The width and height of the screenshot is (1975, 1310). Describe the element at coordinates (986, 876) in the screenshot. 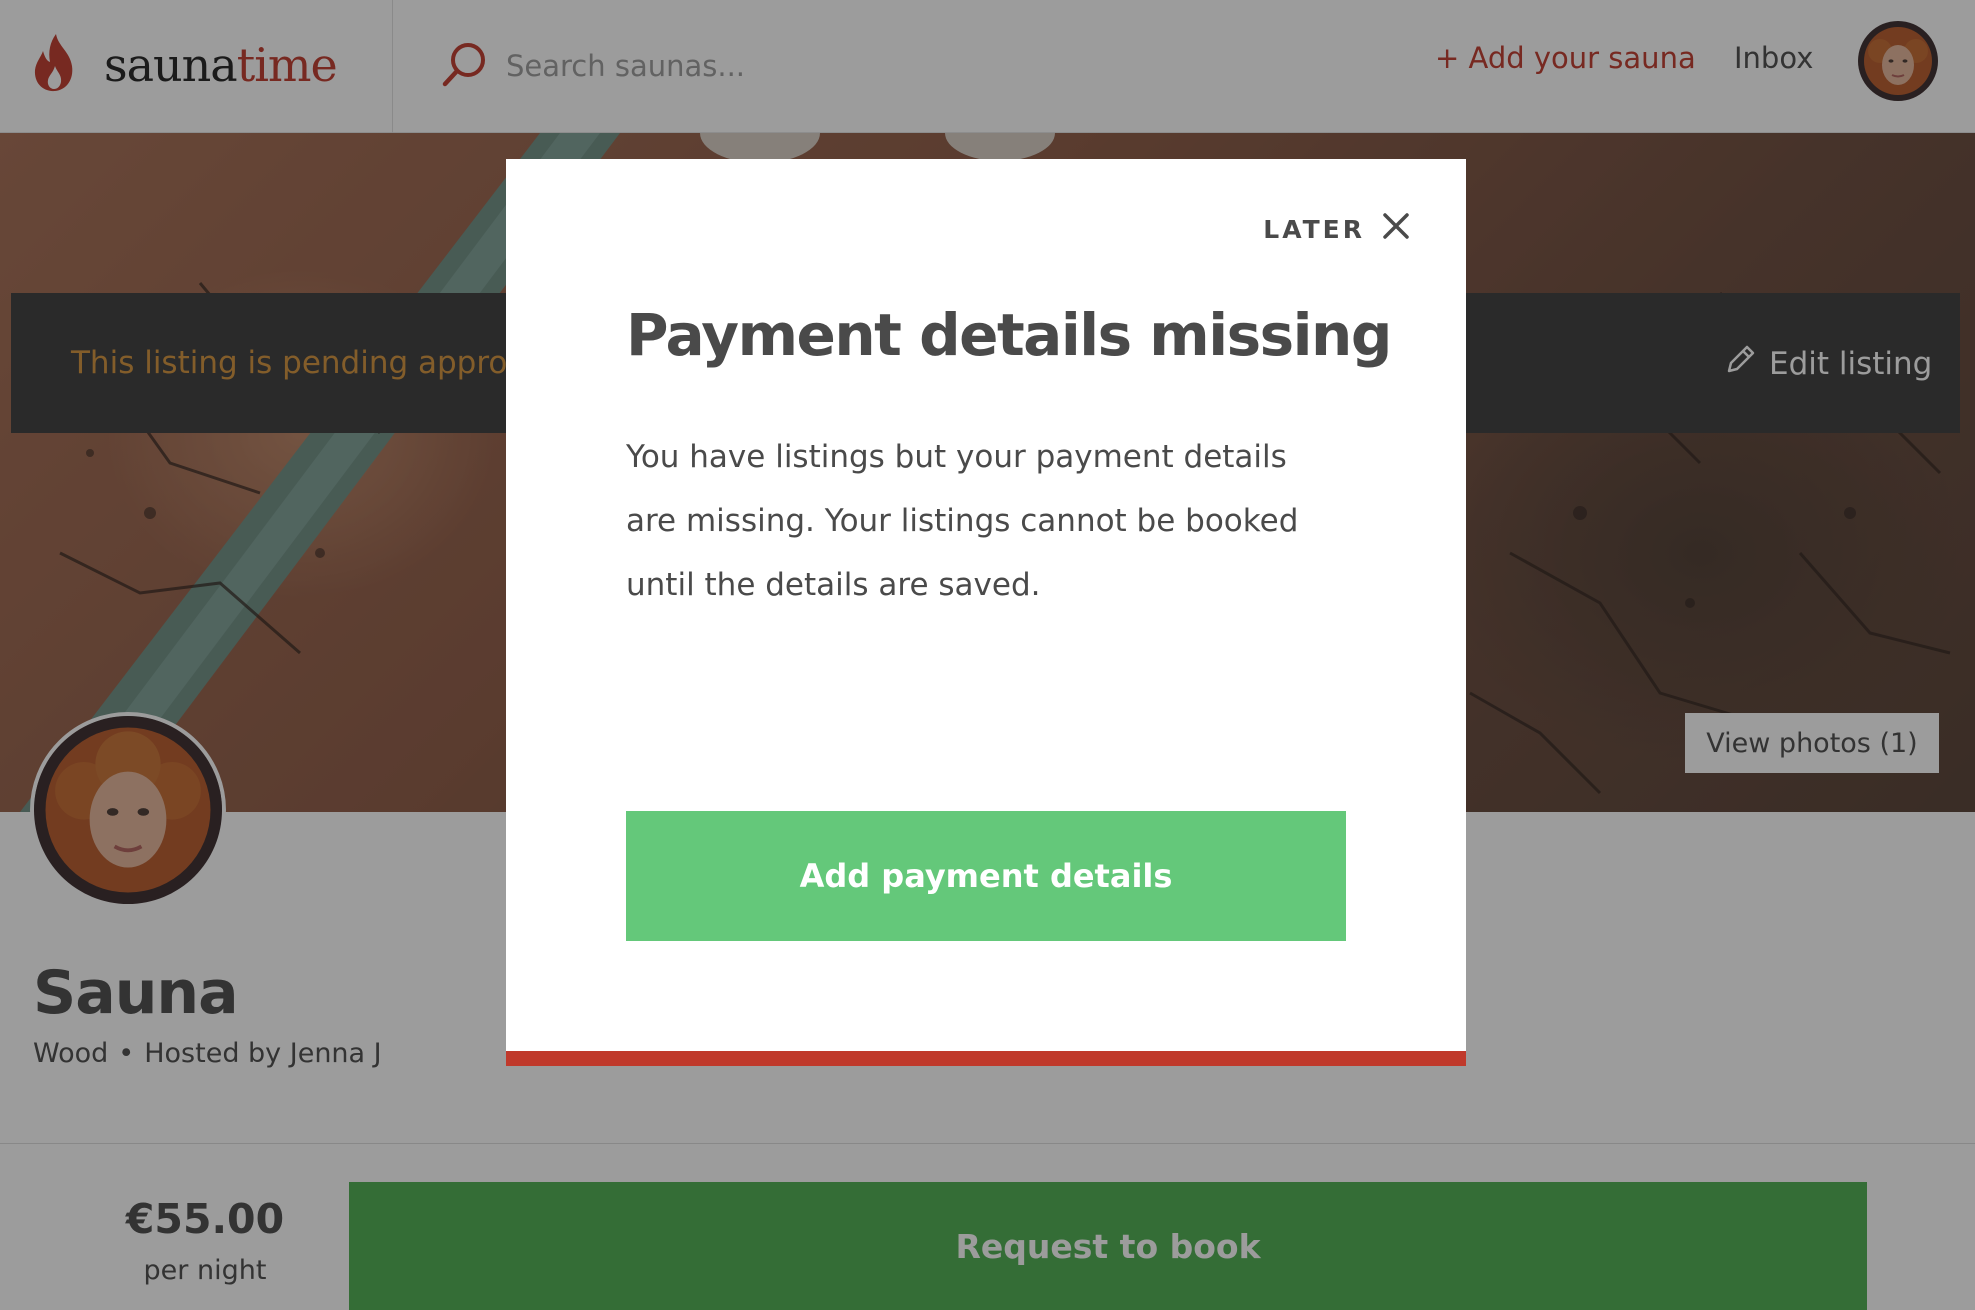

I see `add-payment-details-button: Add payment details` at that location.